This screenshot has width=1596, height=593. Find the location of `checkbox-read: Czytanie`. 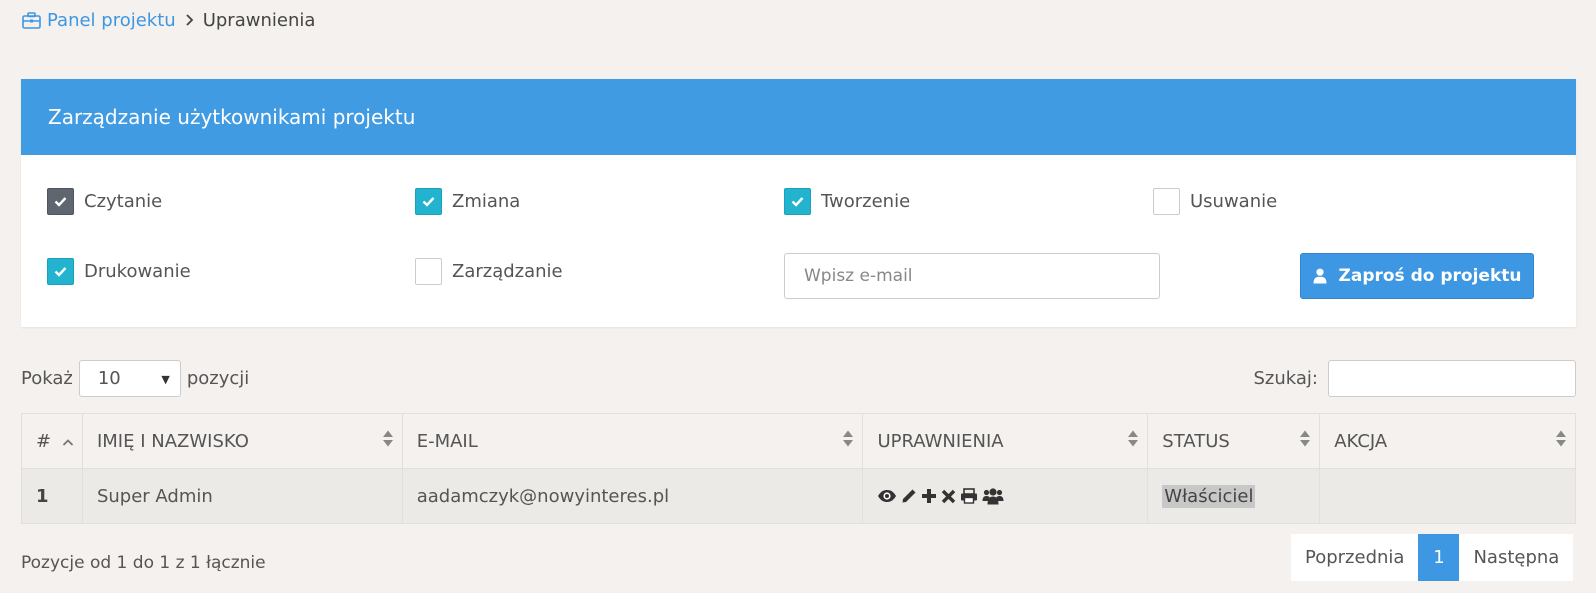

checkbox-read: Czytanie is located at coordinates (104, 201).